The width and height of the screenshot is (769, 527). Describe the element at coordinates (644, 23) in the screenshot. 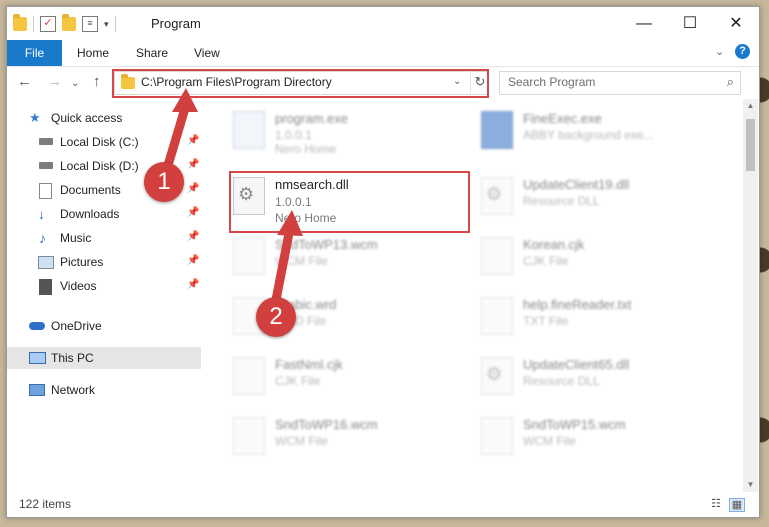

I see `minimize-button: —` at that location.